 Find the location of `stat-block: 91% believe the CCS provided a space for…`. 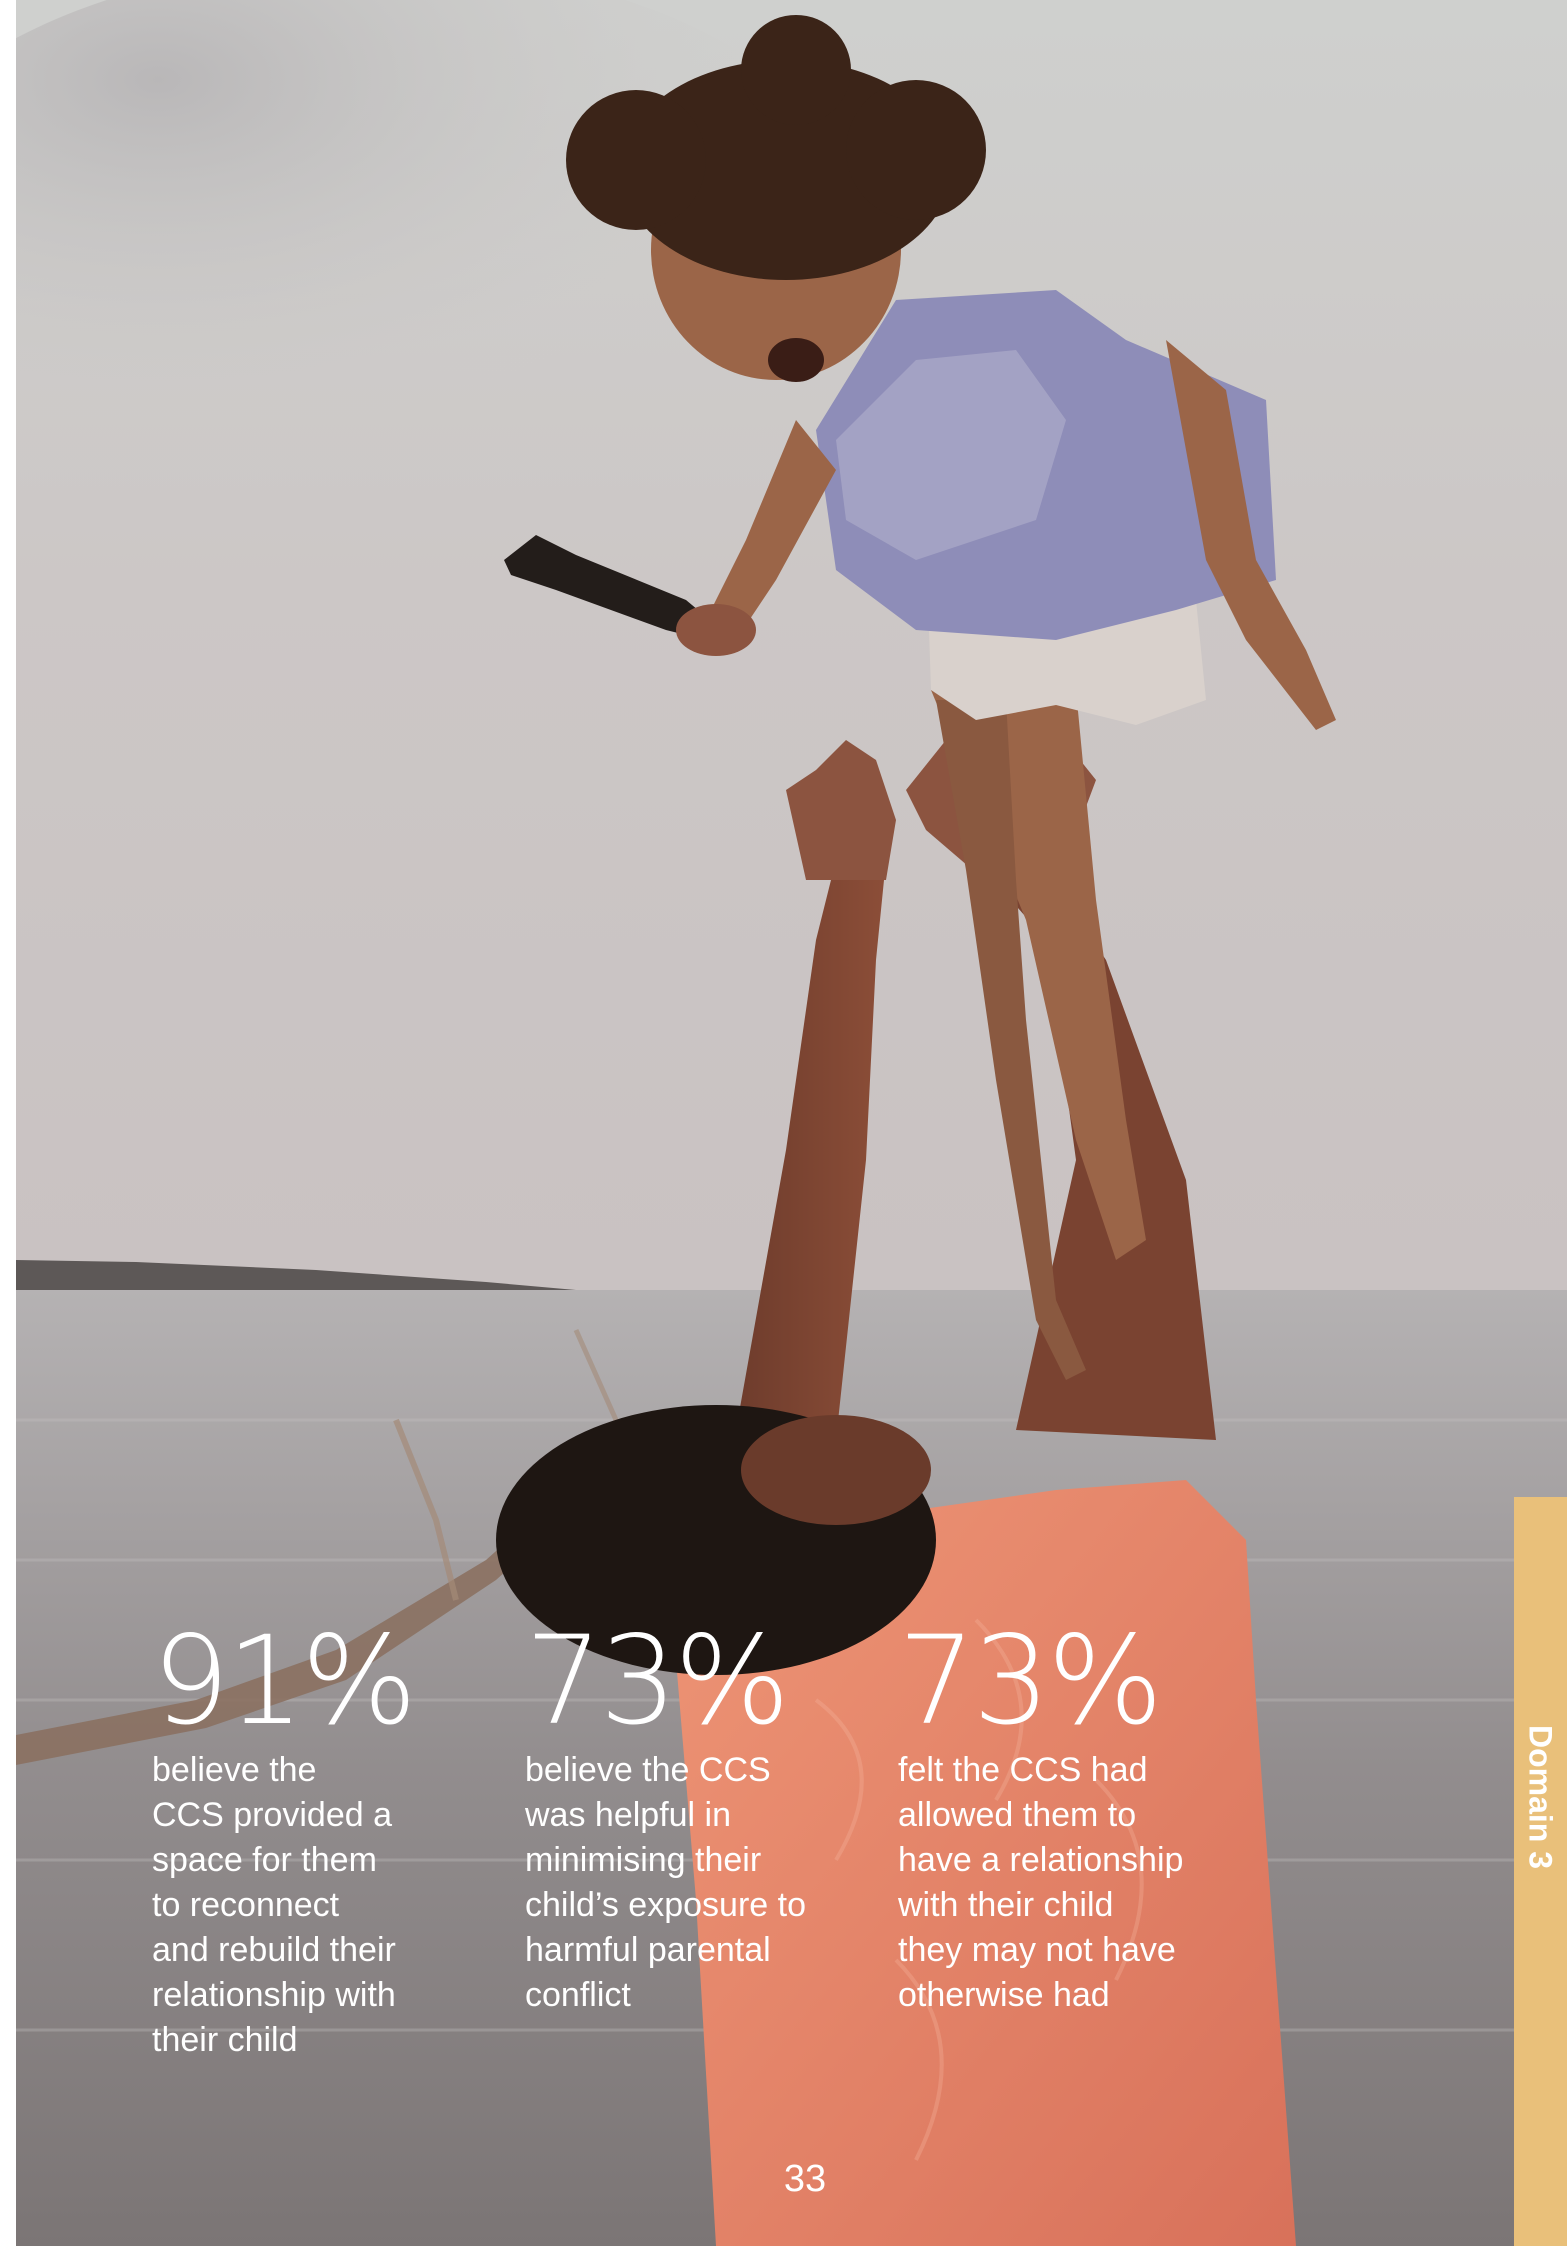

stat-block: 91% believe the CCS provided a space for… is located at coordinates (312, 1841).